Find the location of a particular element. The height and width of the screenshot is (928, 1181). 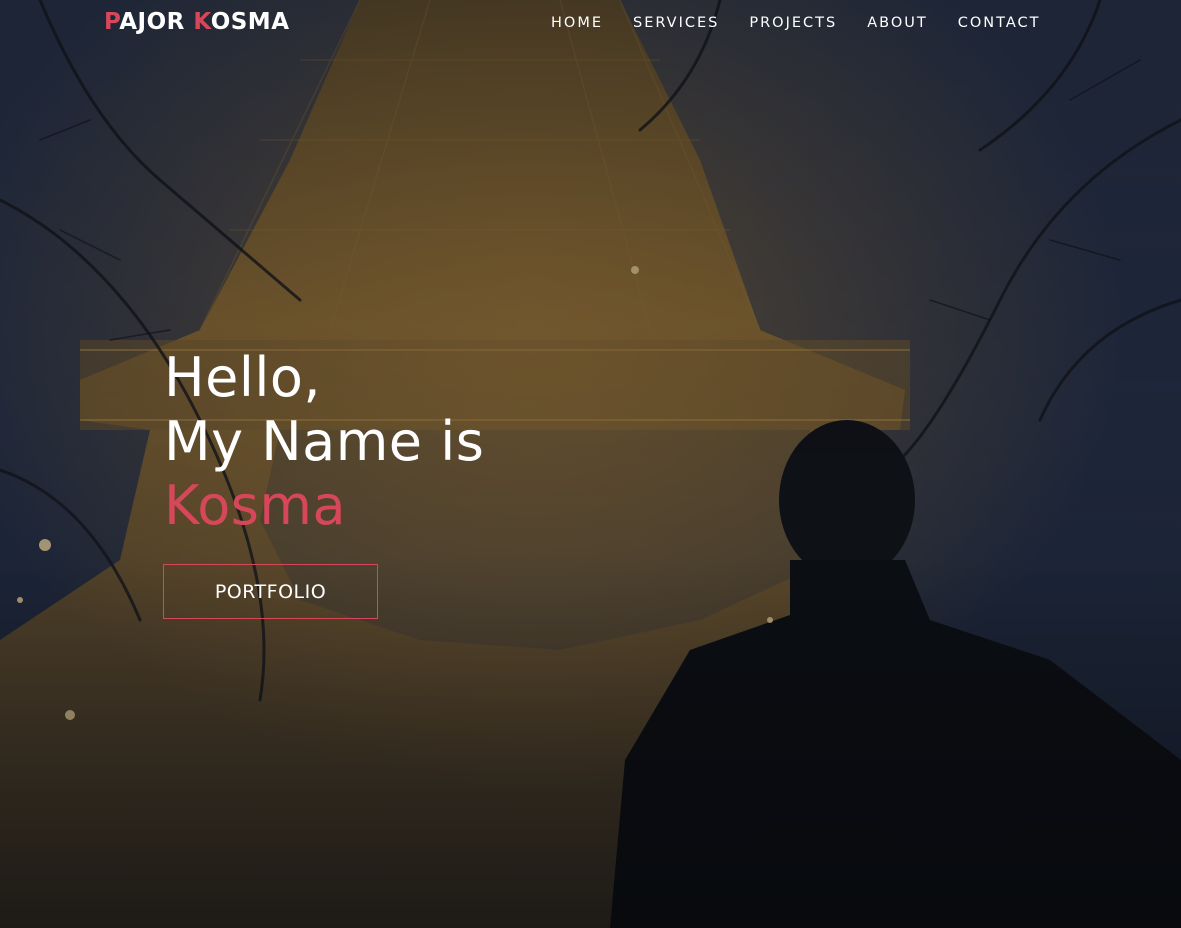

main-nav: HOME SERVICES PROJECTS ABOUT CONTACT is located at coordinates (795, 23).